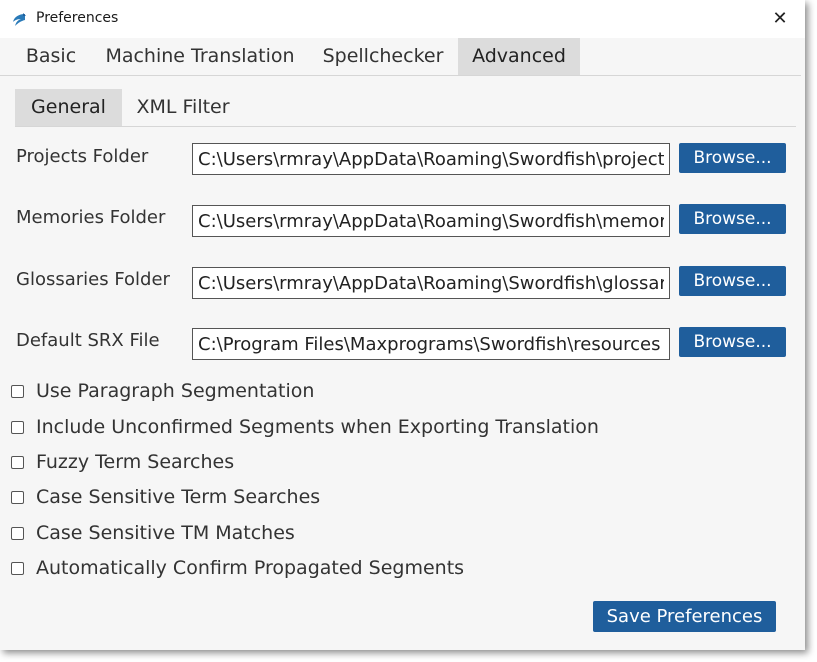  Describe the element at coordinates (82, 156) in the screenshot. I see `projects-folder-label: Projects Folder` at that location.